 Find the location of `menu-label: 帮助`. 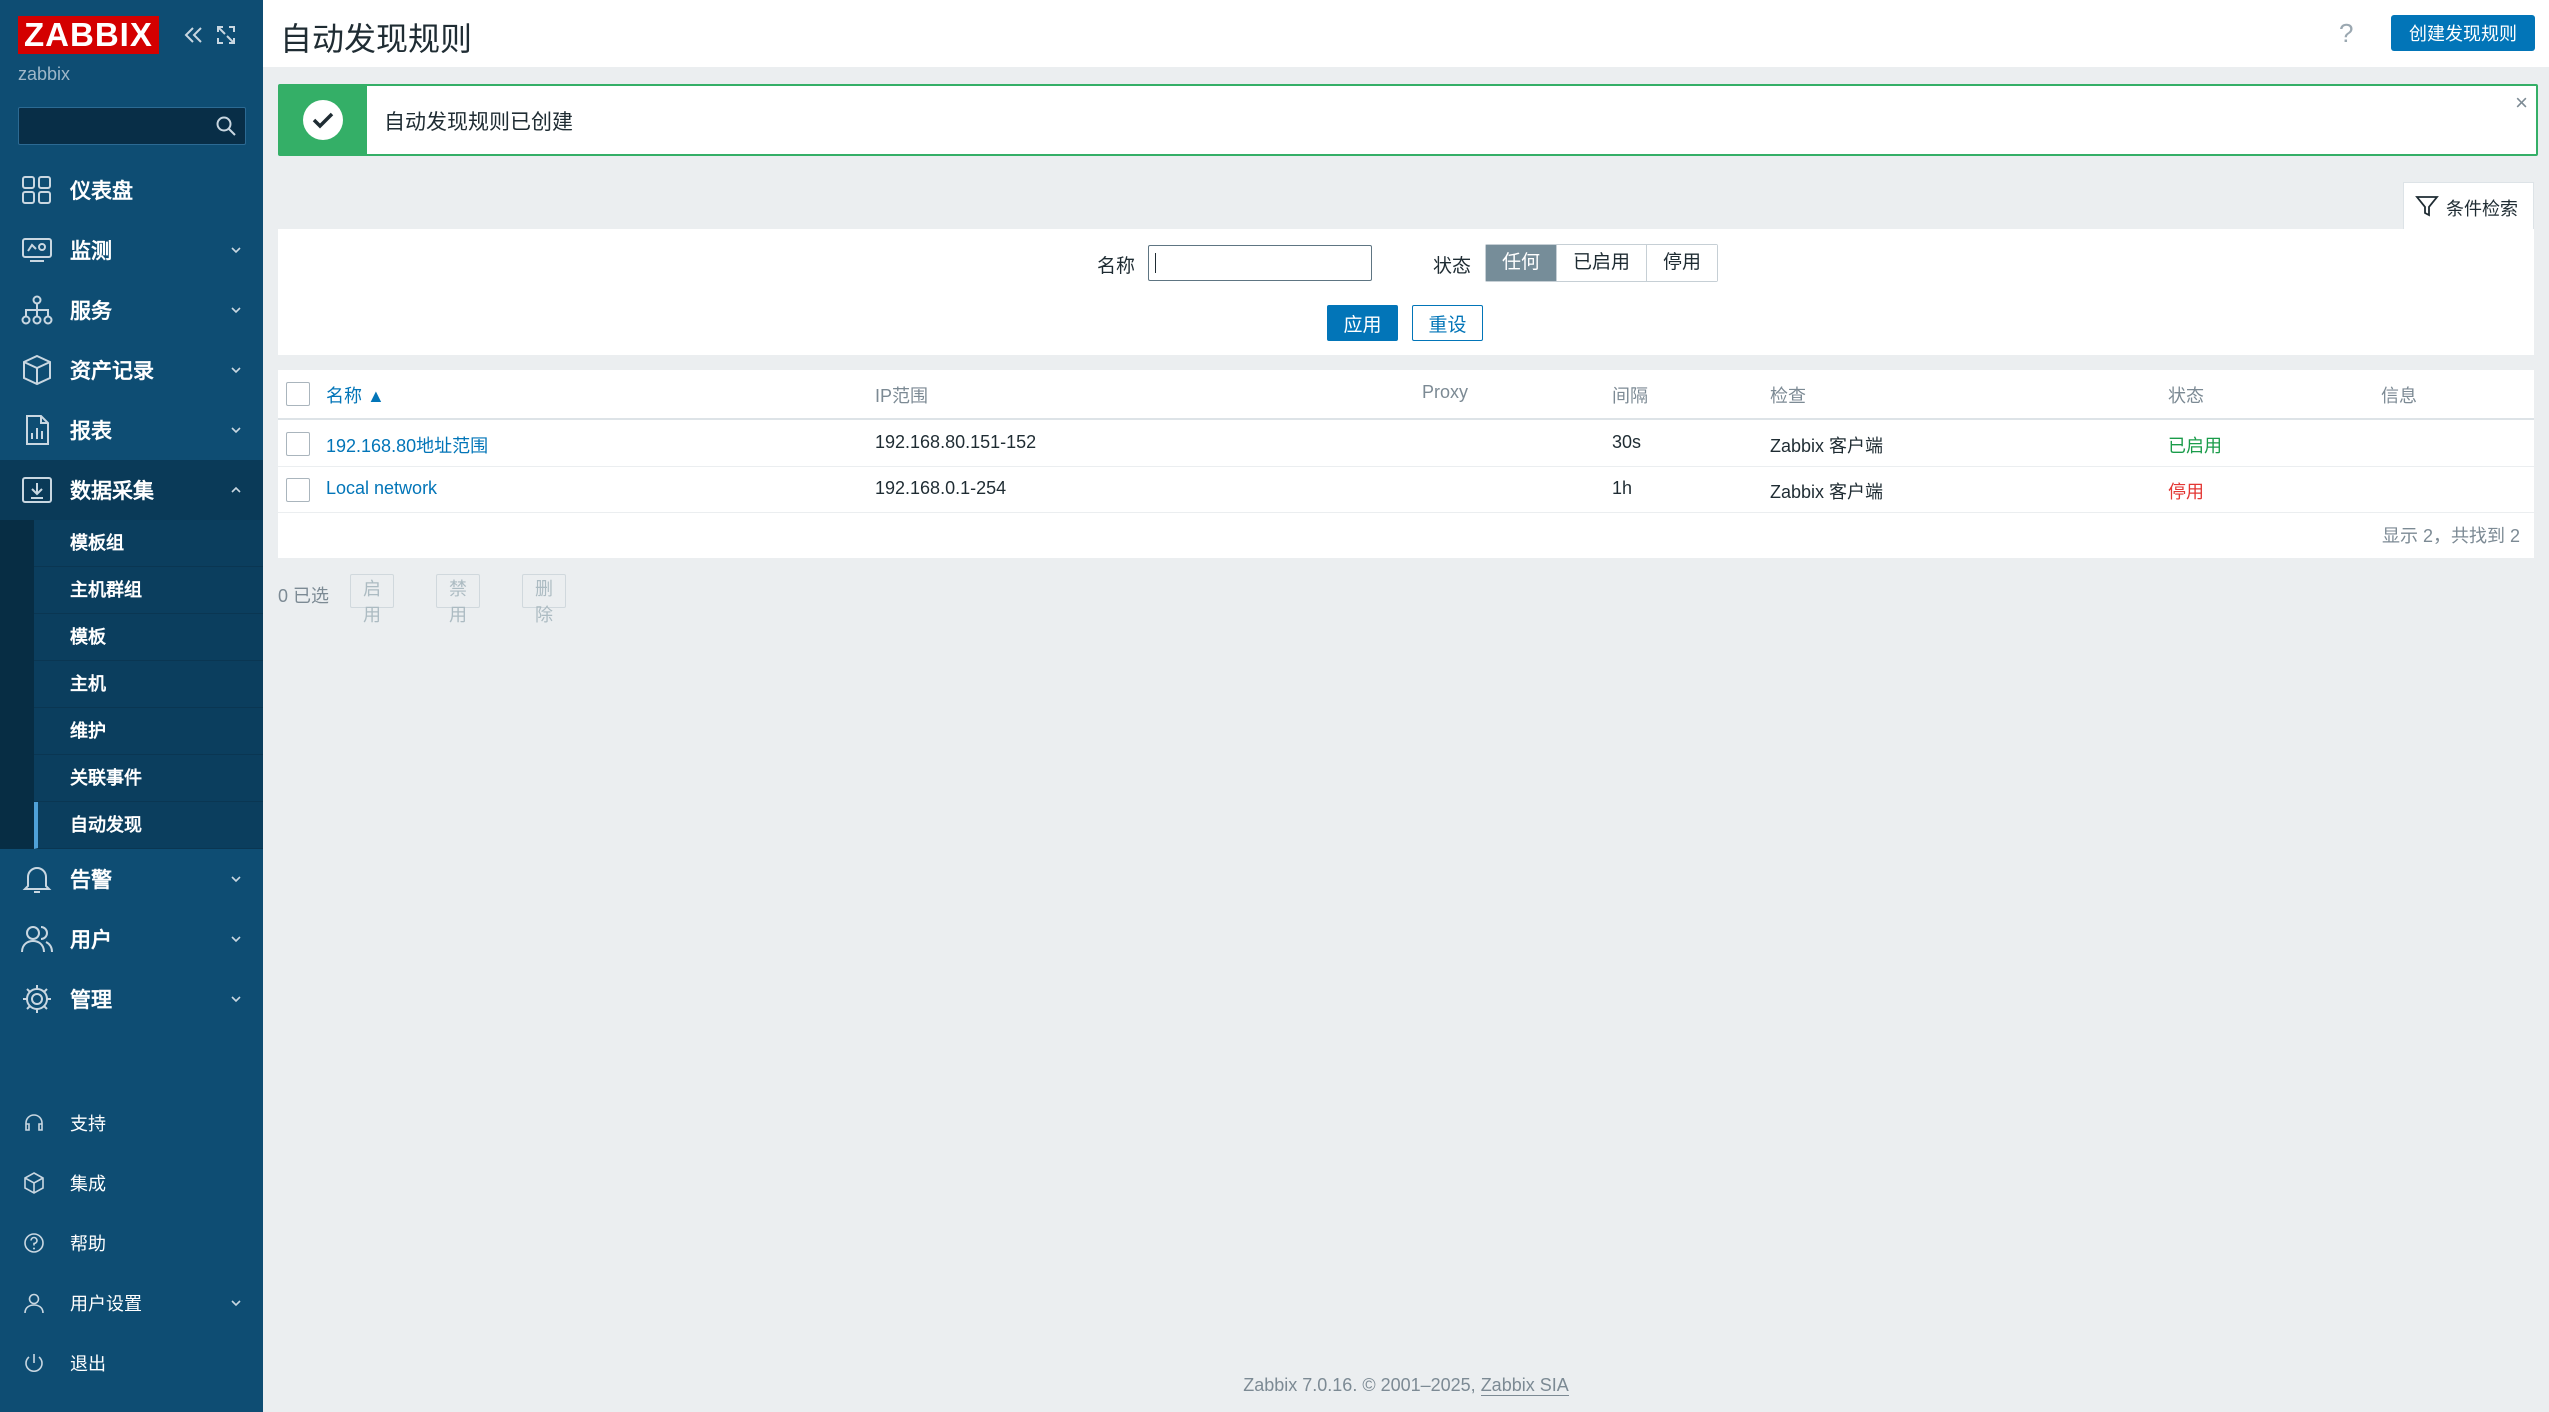

menu-label: 帮助 is located at coordinates (88, 1244).